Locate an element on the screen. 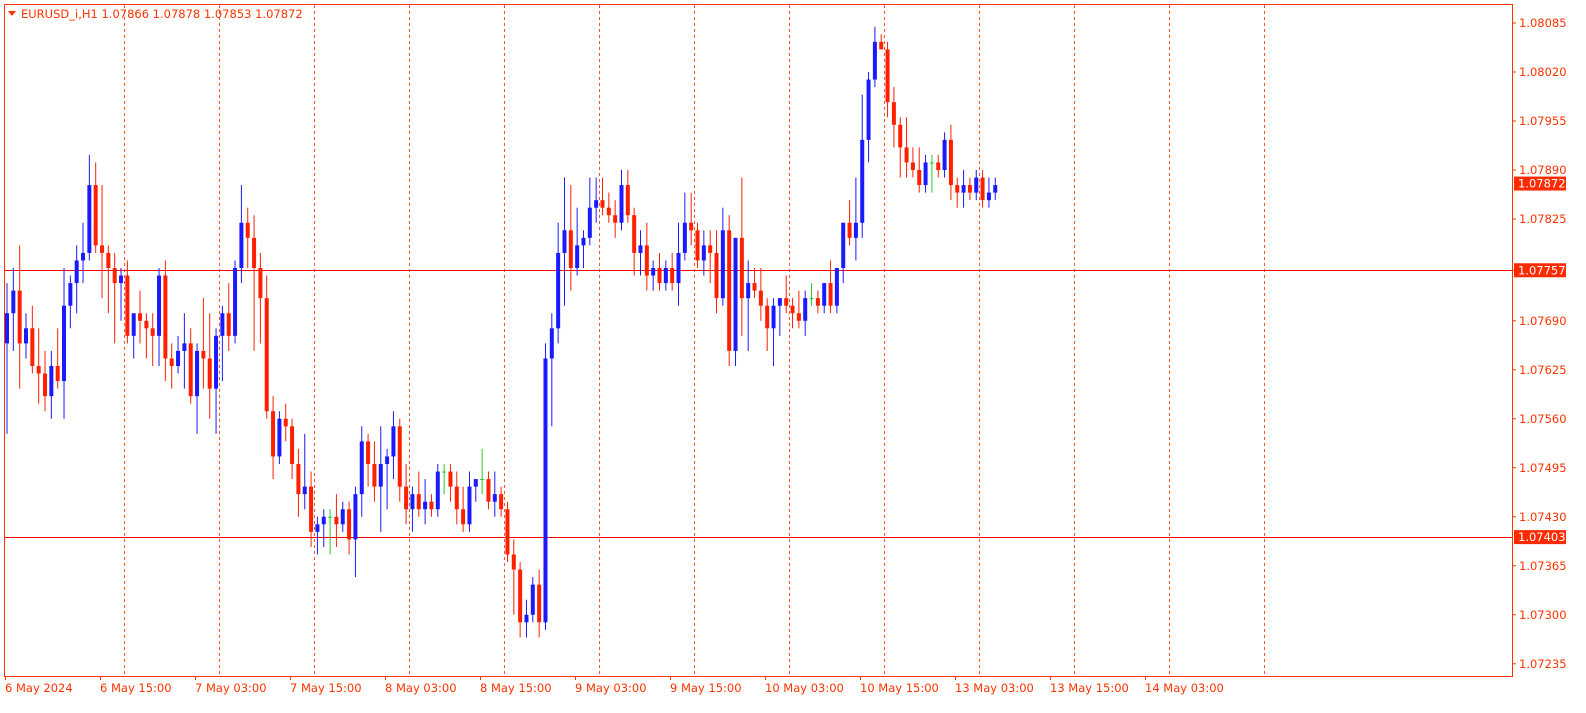 The height and width of the screenshot is (713, 1586). price-tick-label: 1.07365 is located at coordinates (1543, 566).